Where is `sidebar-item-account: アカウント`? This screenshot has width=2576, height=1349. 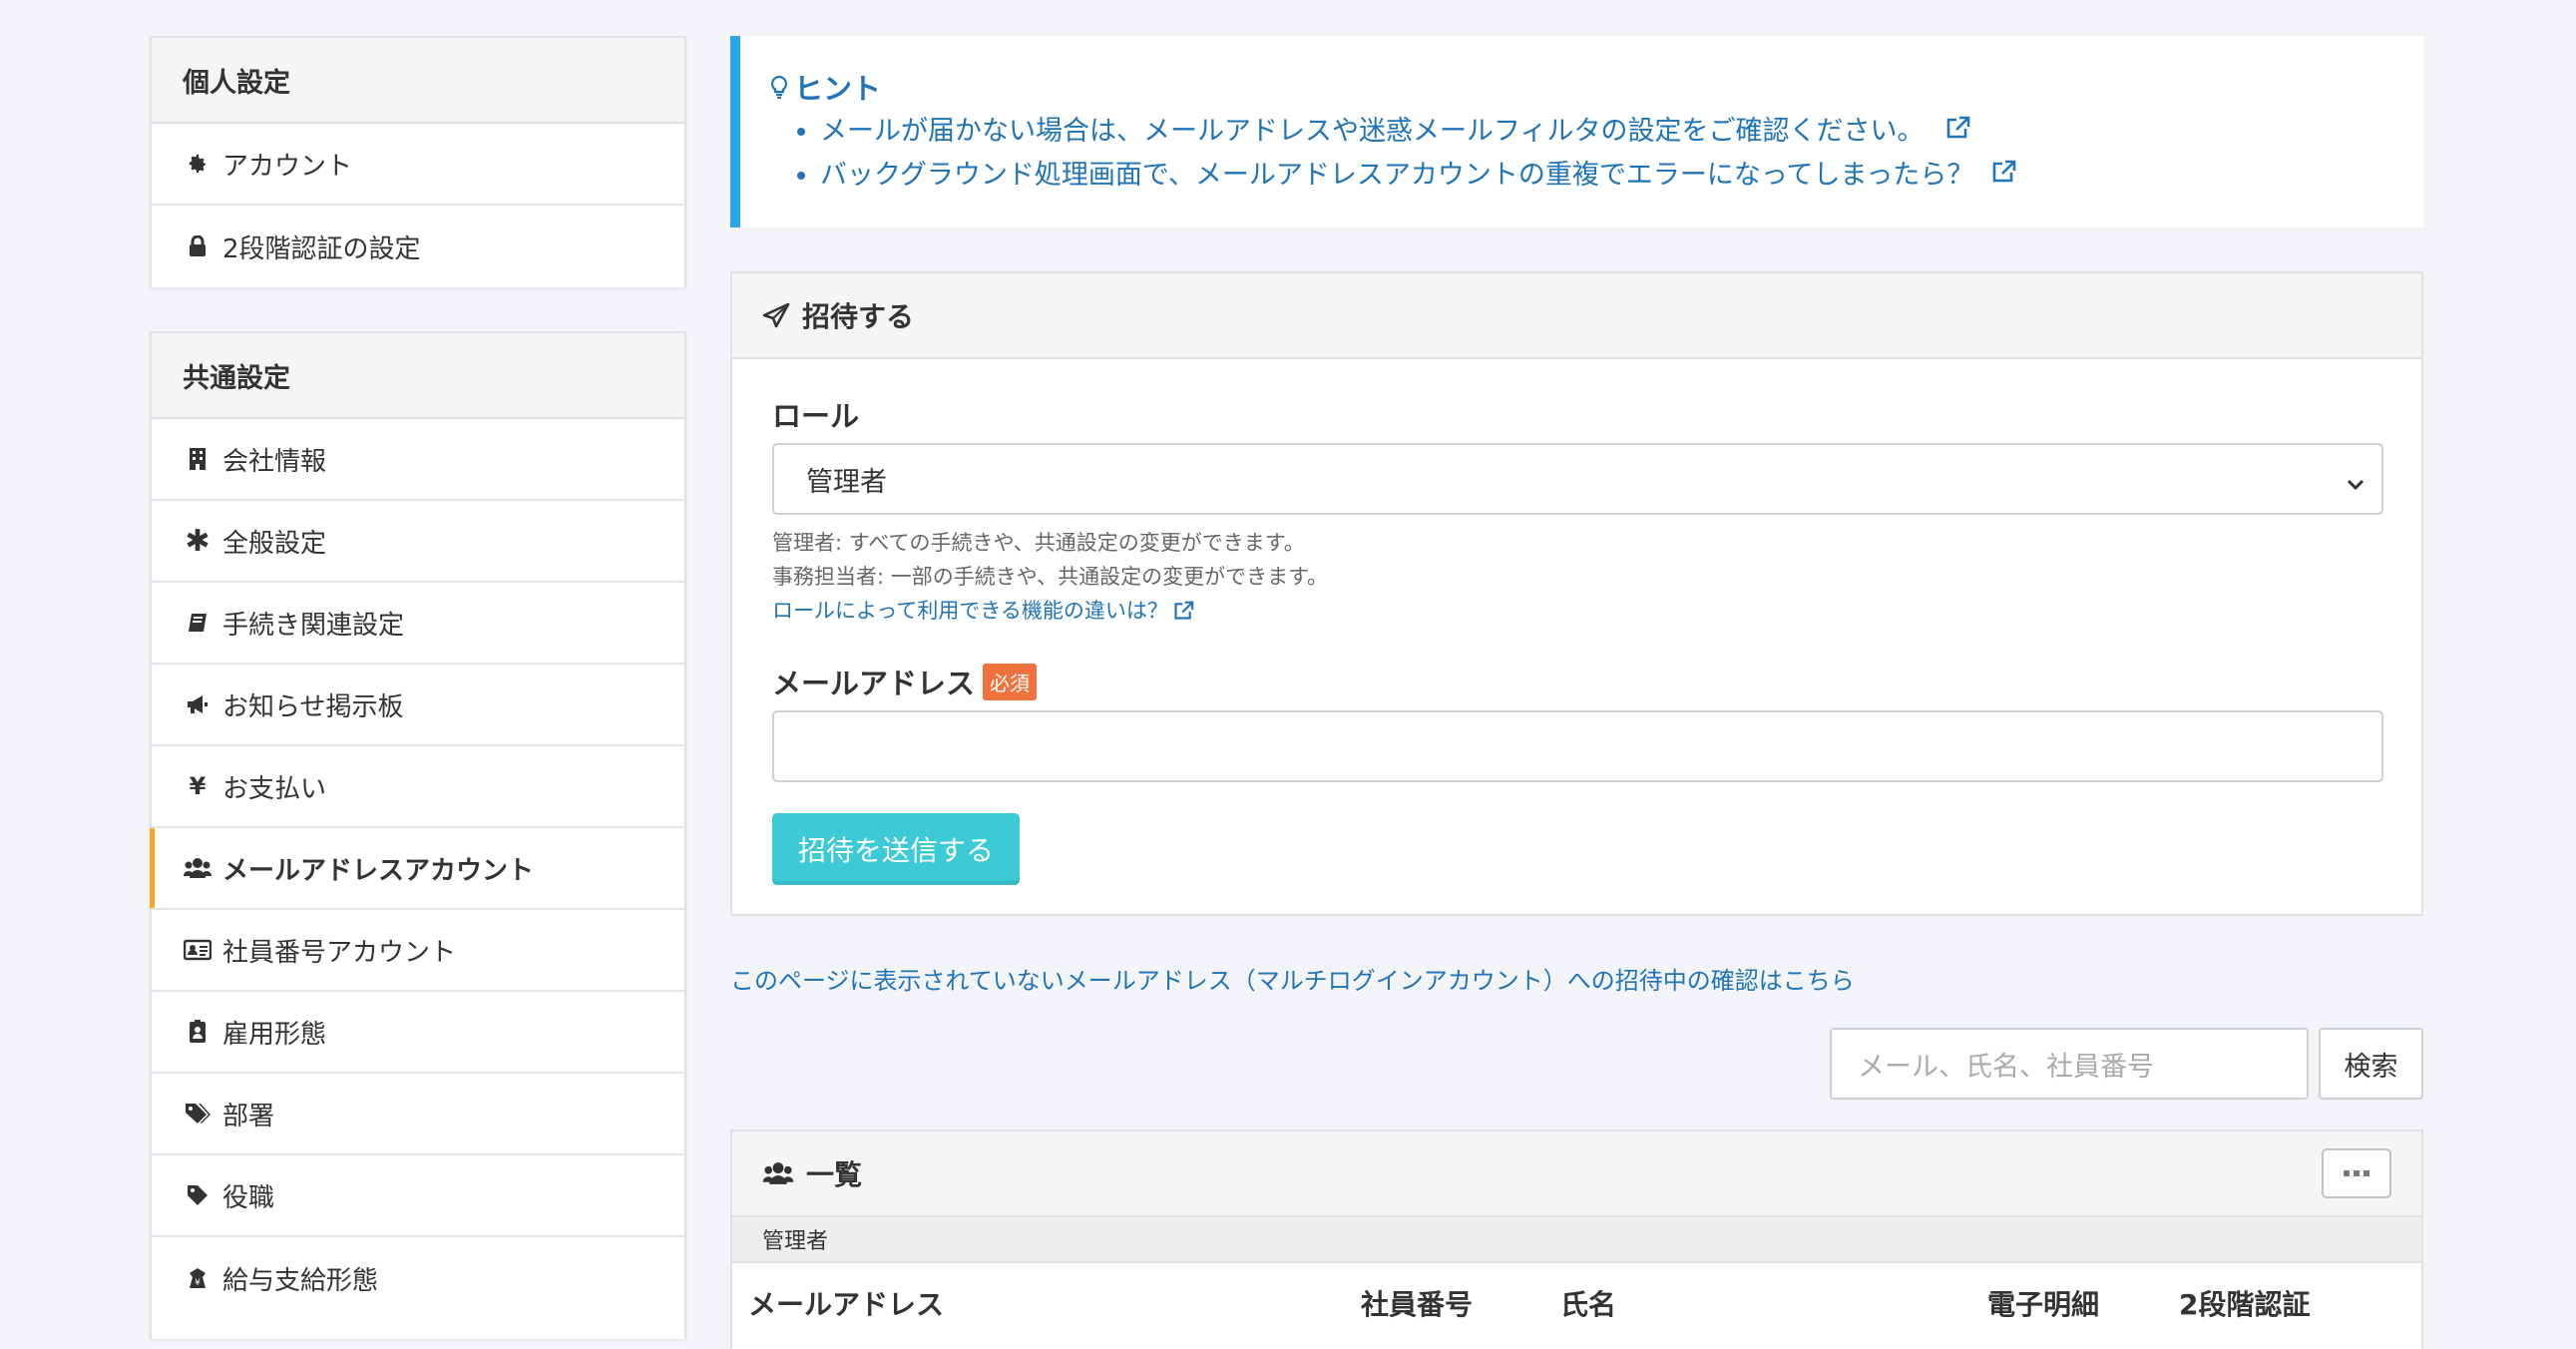
sidebar-item-account: アカウント is located at coordinates (418, 165).